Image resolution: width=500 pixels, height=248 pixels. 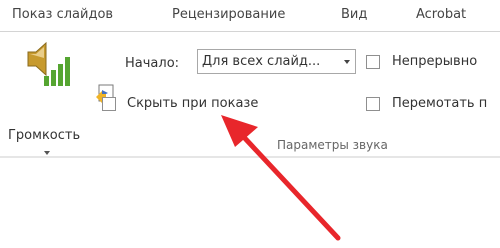 I want to click on tab-acrobat: Acrobat, so click(x=441, y=14).